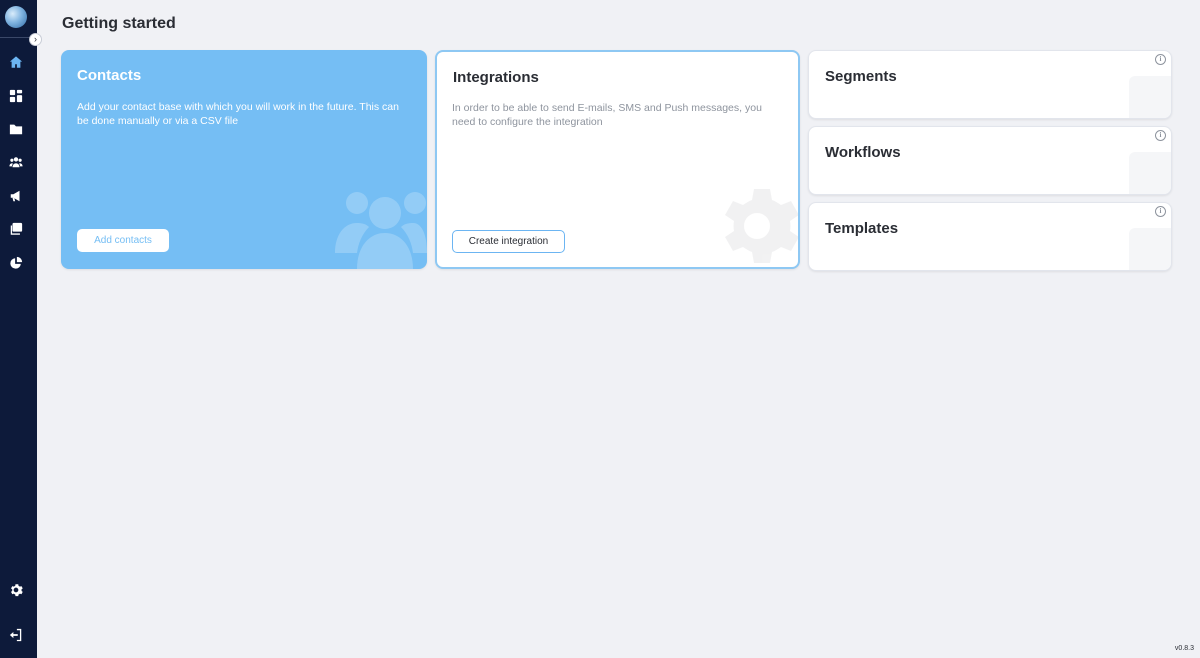 This screenshot has height=658, width=1200. I want to click on sidebar-item-campaigns, so click(16, 196).